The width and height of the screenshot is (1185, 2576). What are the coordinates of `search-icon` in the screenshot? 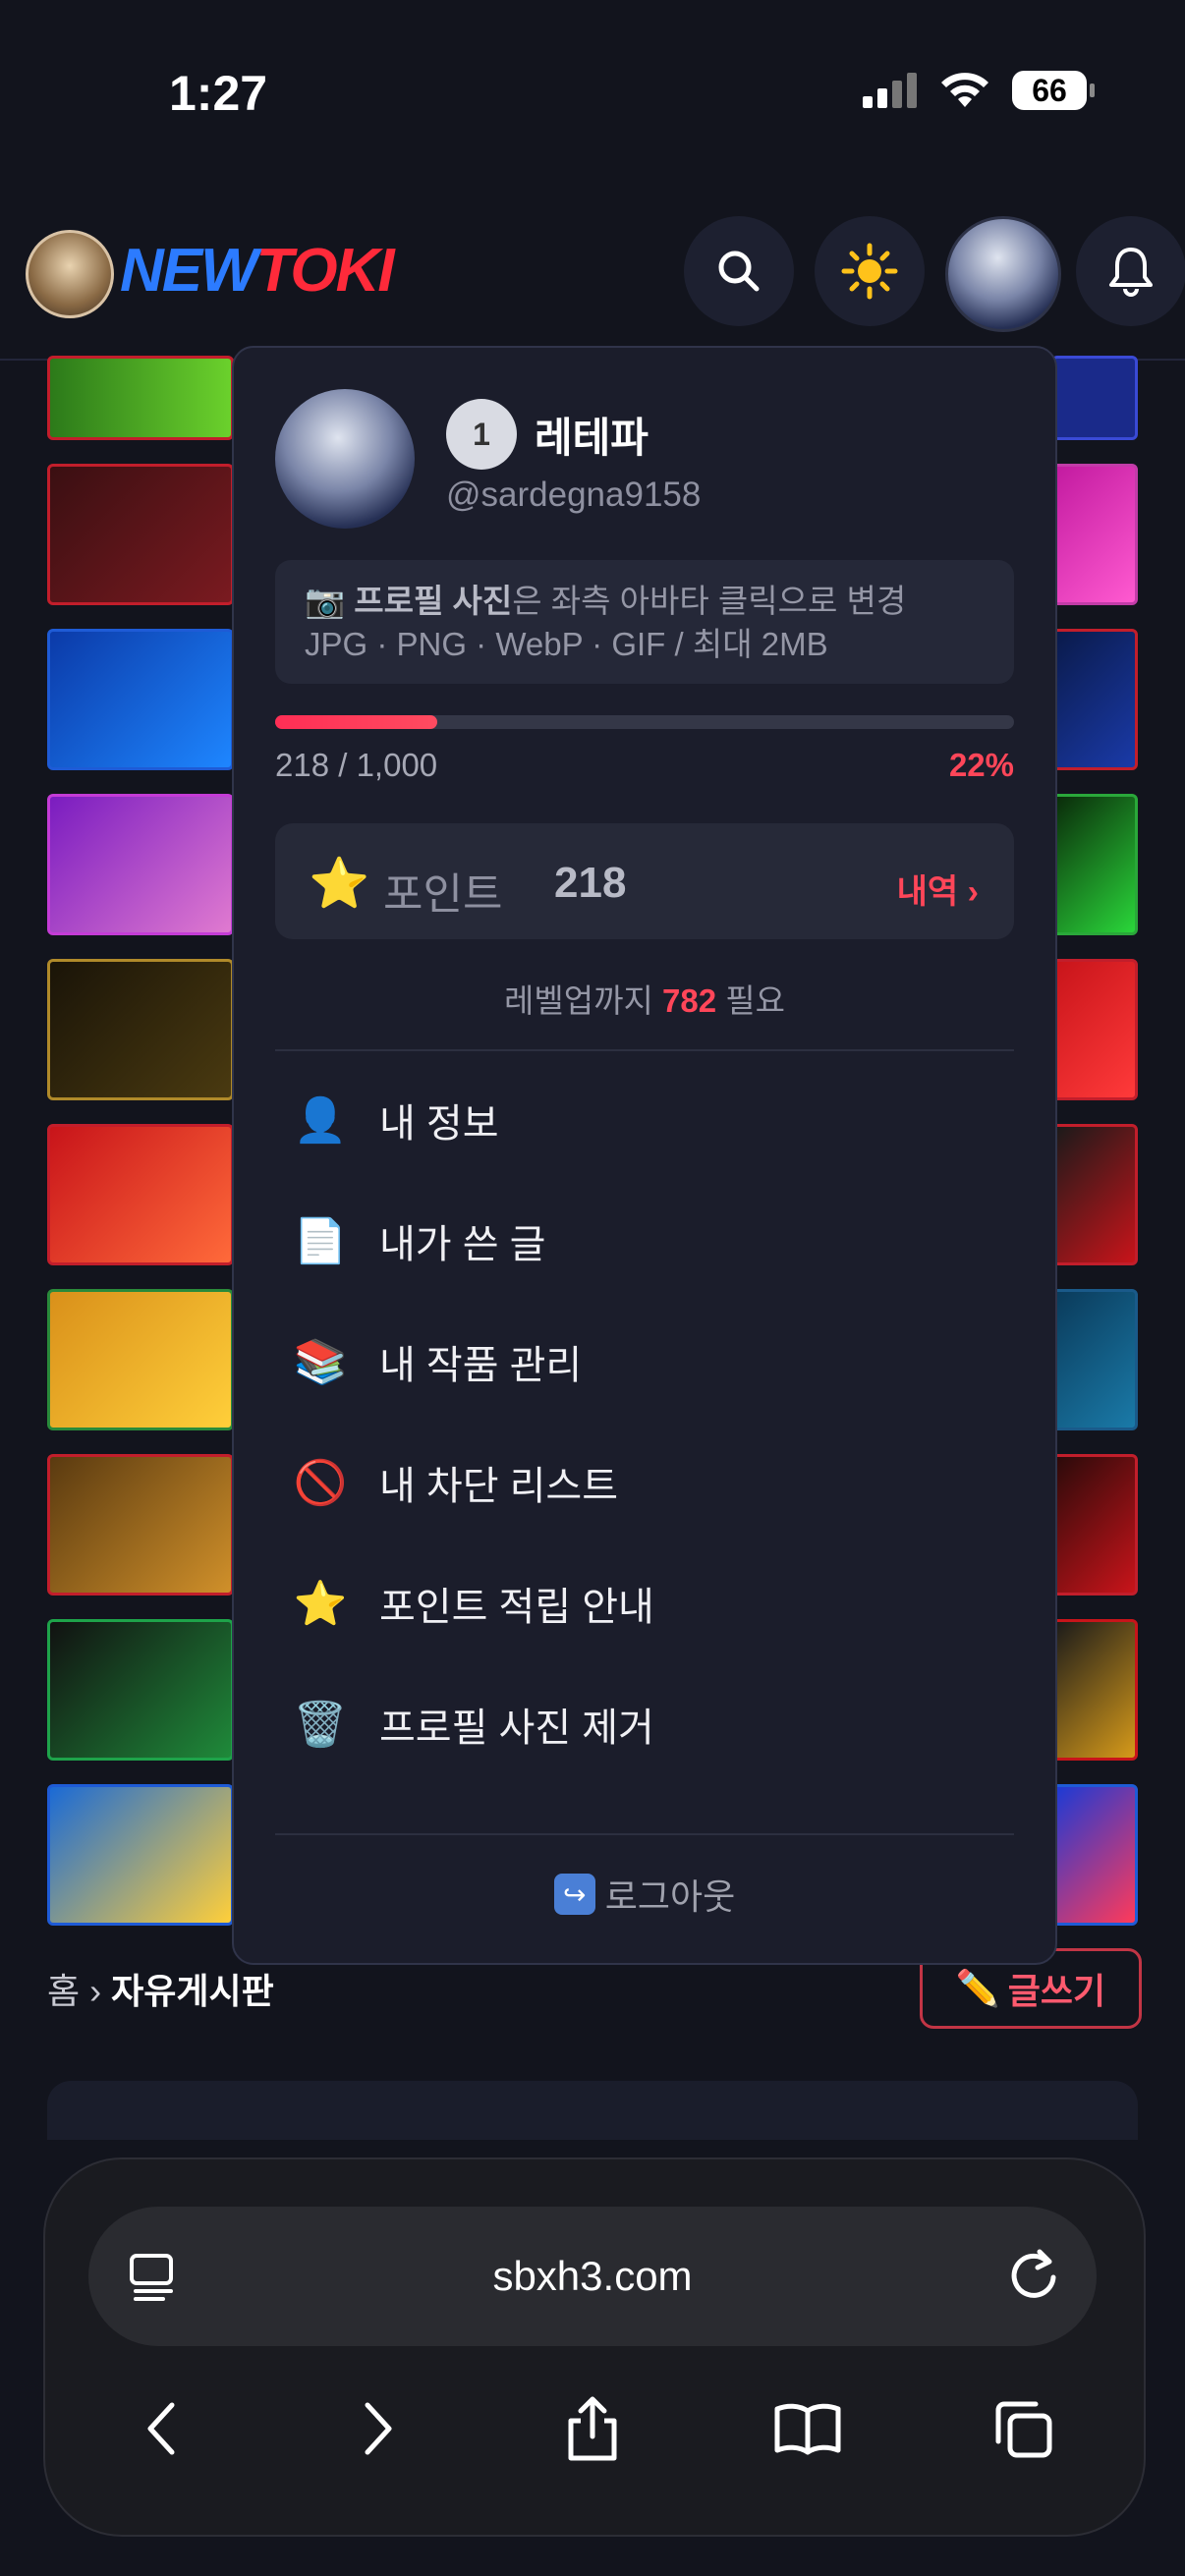 It's located at (739, 271).